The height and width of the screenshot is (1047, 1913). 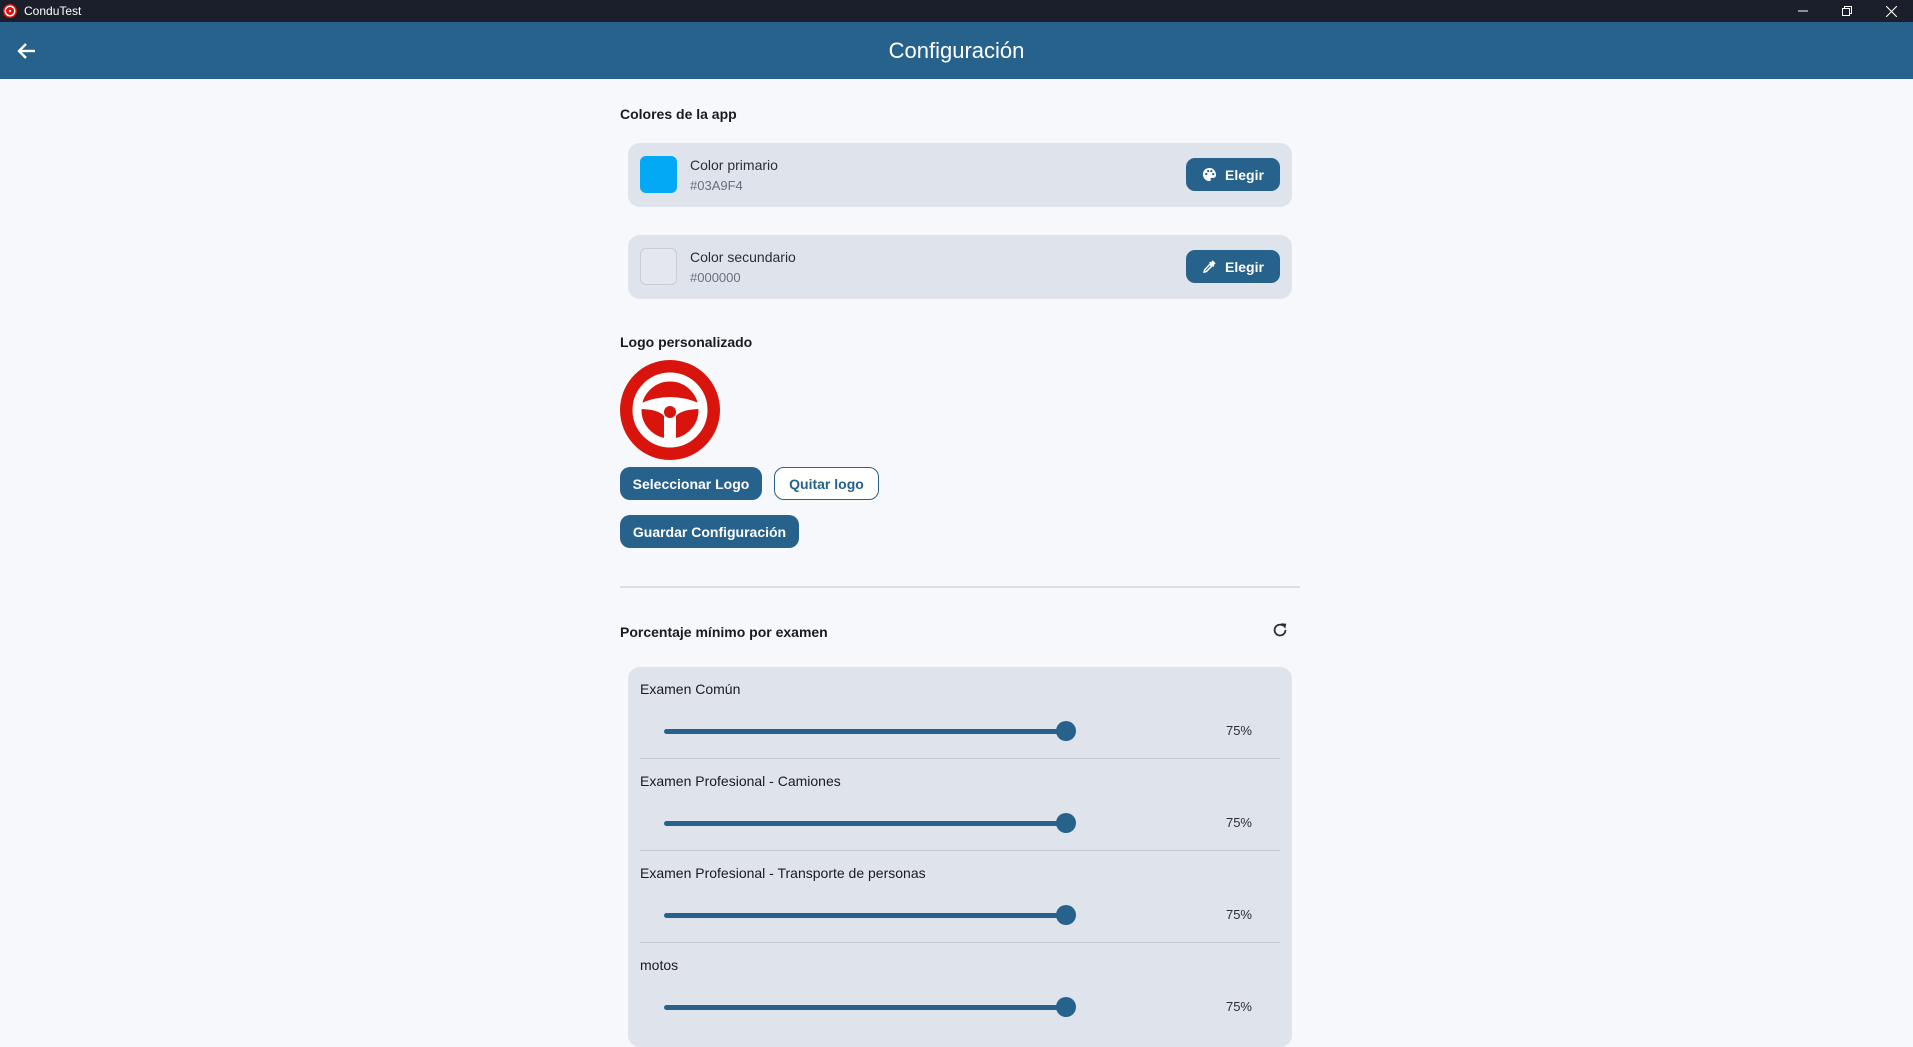 What do you see at coordinates (10, 11) in the screenshot?
I see `app-logo-icon` at bounding box center [10, 11].